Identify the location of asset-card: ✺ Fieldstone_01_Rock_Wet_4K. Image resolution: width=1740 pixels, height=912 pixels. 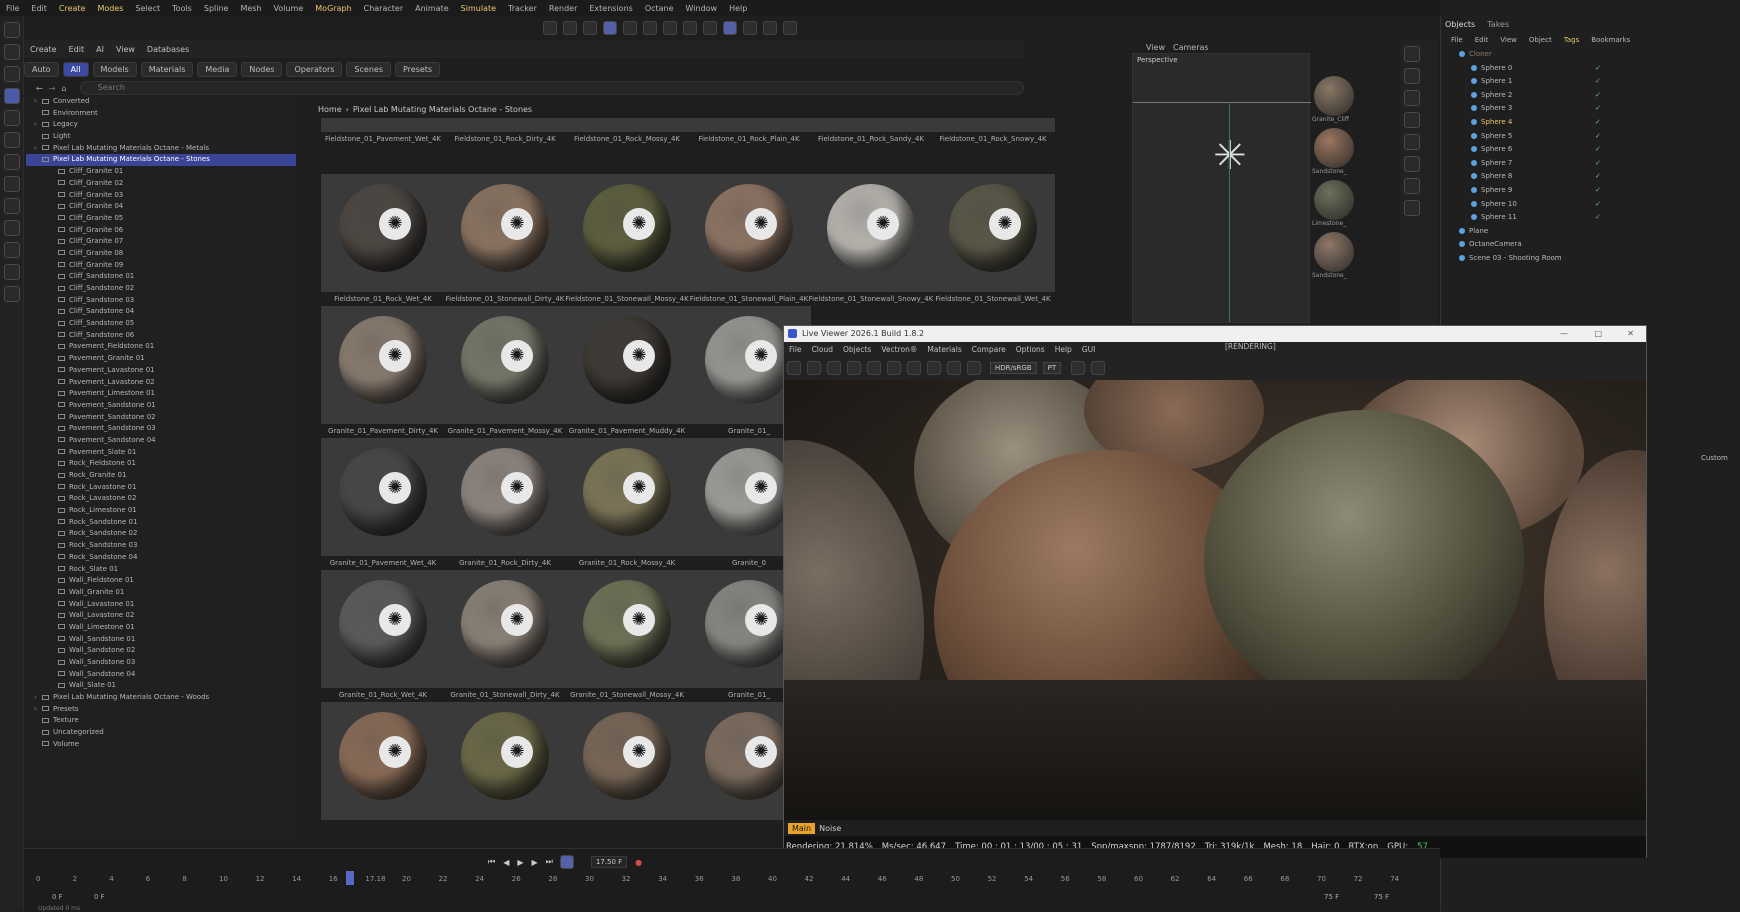
(383, 240).